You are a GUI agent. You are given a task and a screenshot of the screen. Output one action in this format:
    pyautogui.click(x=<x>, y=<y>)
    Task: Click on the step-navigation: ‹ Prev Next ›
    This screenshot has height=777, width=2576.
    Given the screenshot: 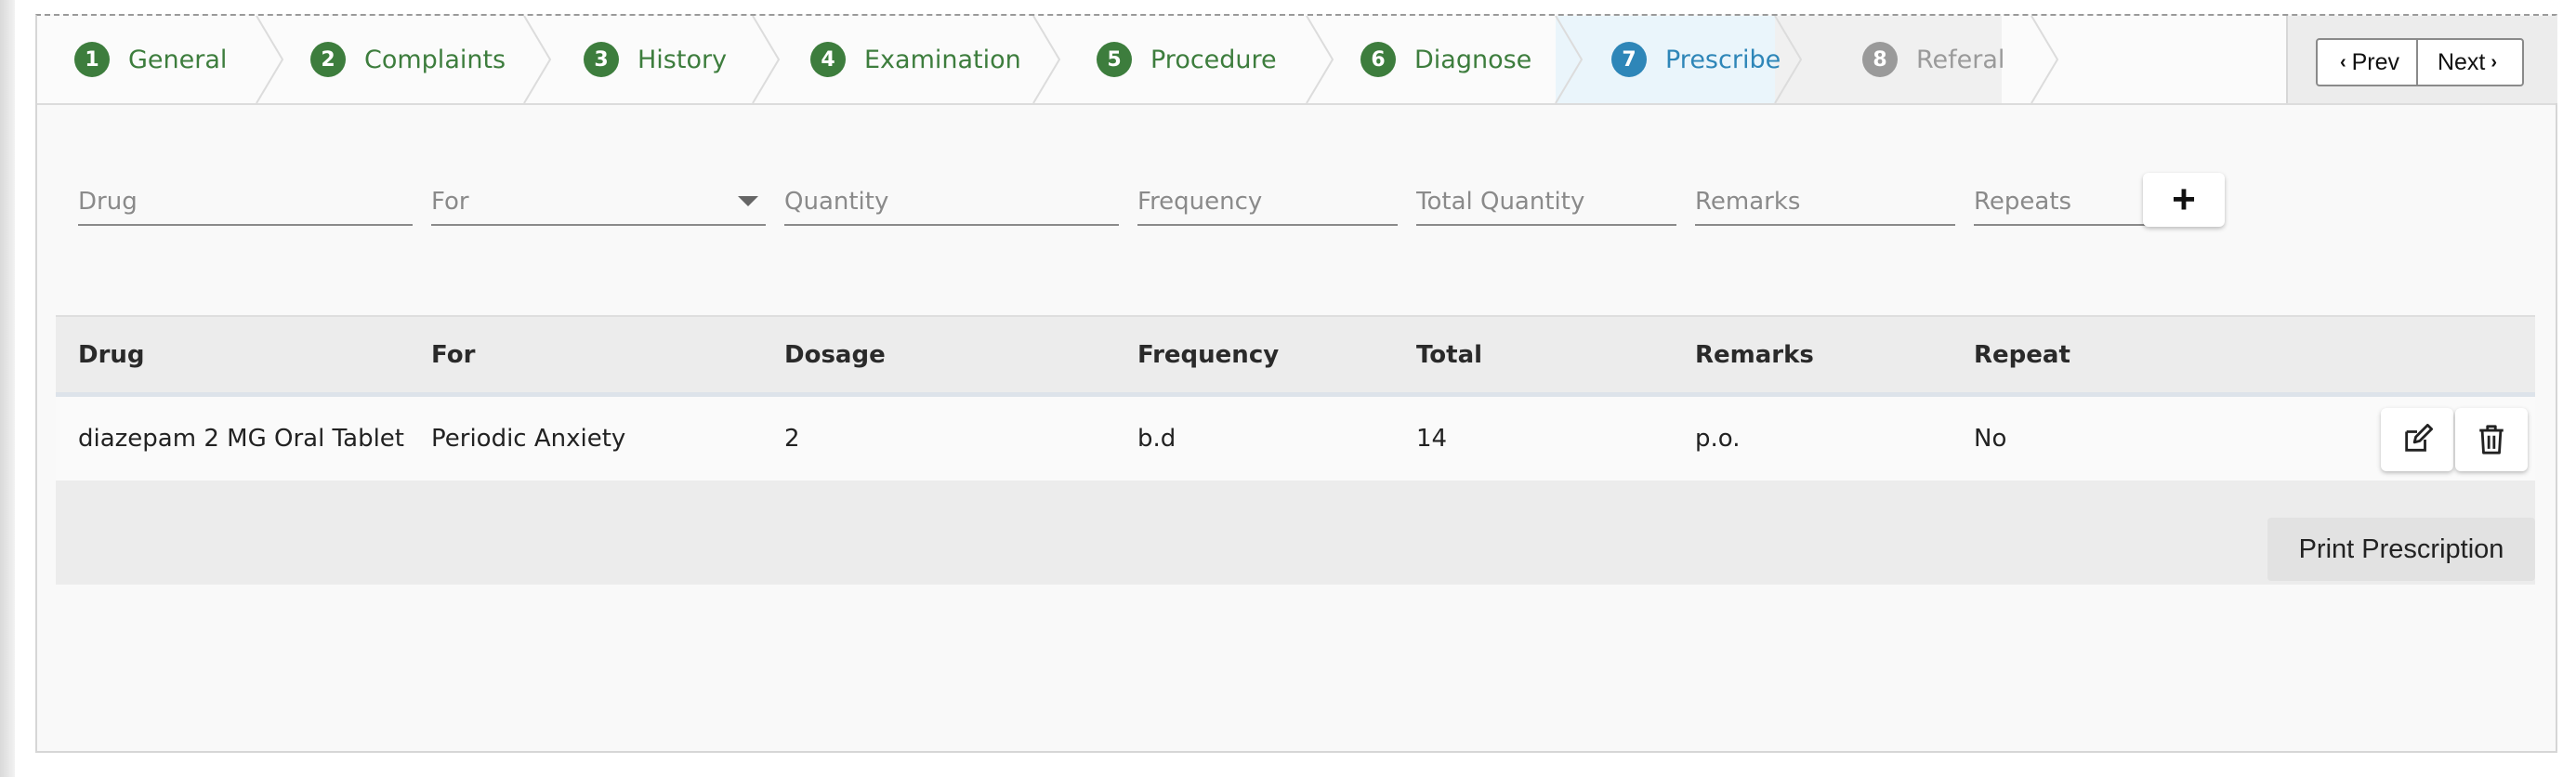 What is the action you would take?
    pyautogui.click(x=2421, y=59)
    